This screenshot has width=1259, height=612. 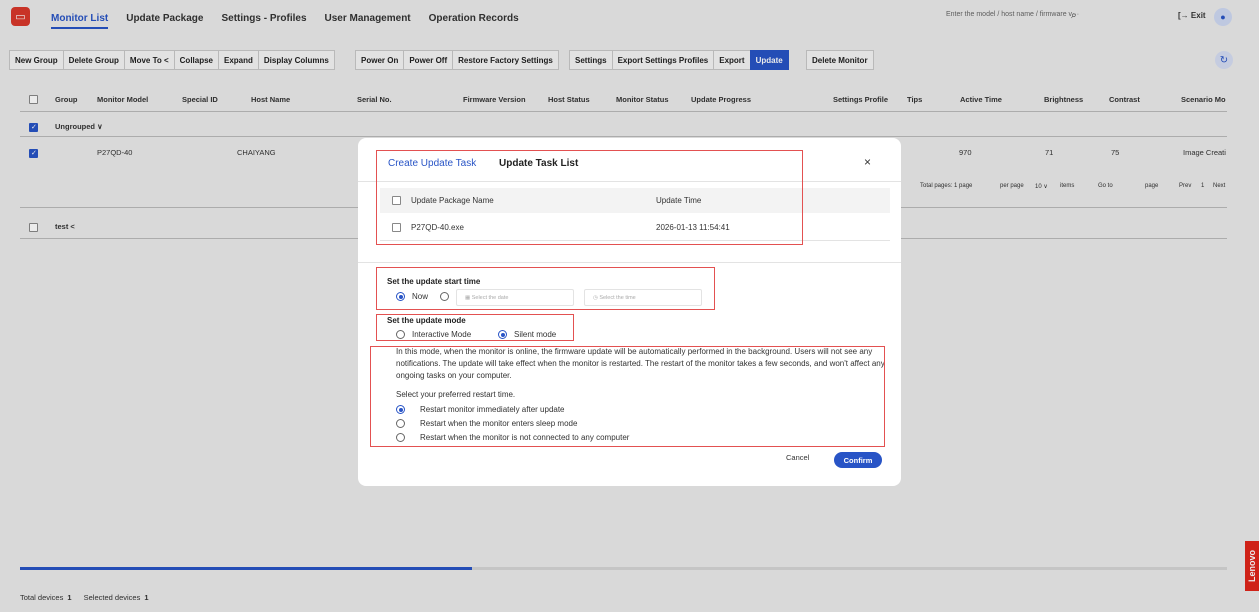 I want to click on cancel-button: Cancel, so click(x=797, y=457).